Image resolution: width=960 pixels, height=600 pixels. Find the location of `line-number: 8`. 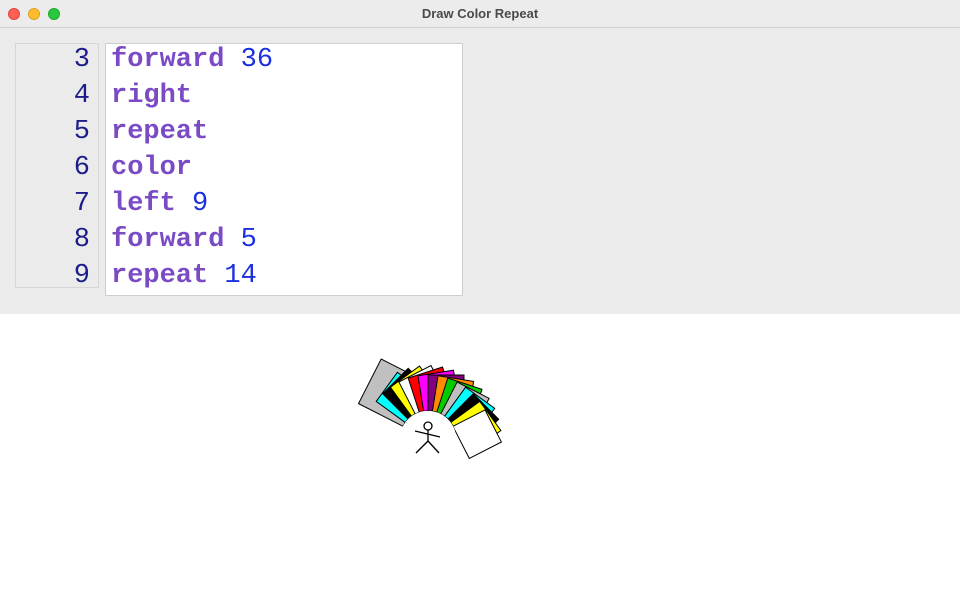

line-number: 8 is located at coordinates (81, 240).